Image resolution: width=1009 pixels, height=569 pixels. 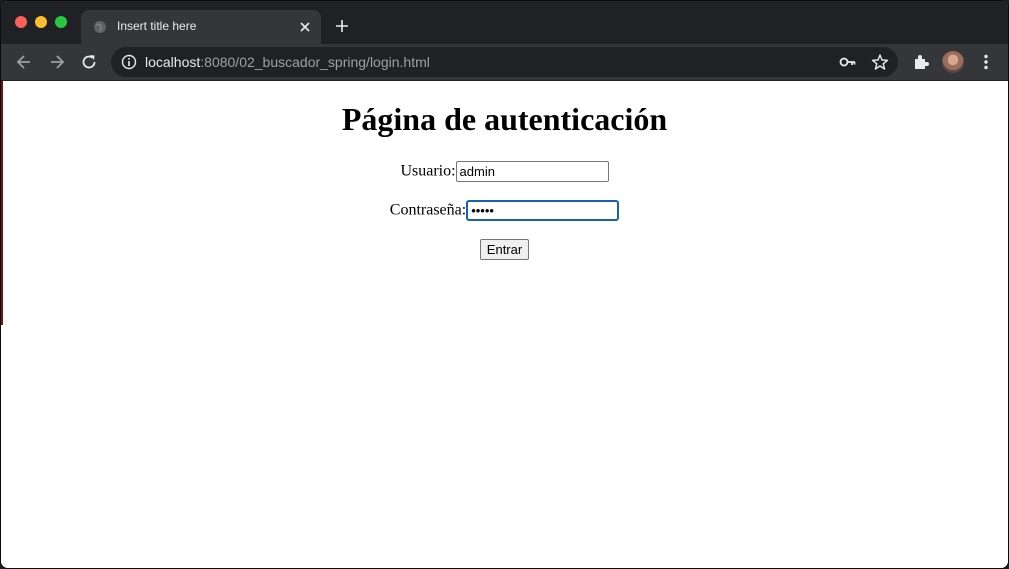 I want to click on submit-button: Entrar, so click(x=504, y=249).